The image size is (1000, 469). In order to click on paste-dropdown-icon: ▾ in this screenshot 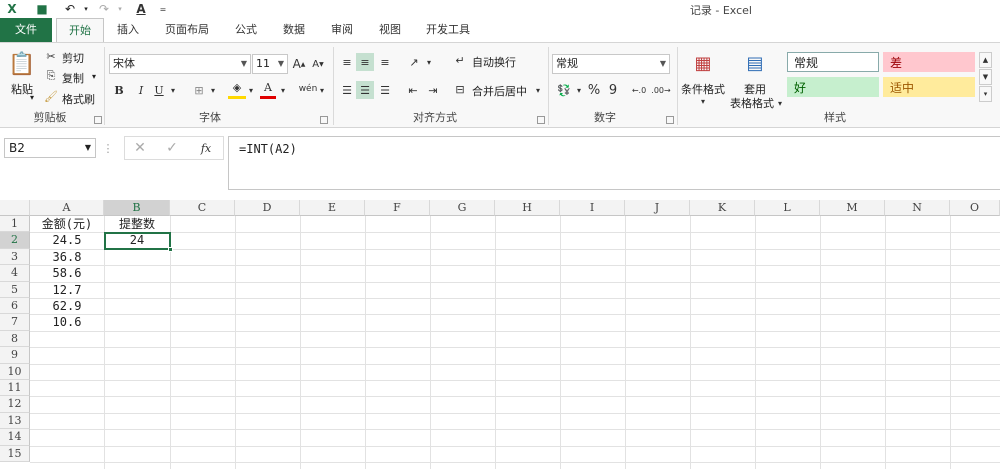, I will do `click(32, 97)`.